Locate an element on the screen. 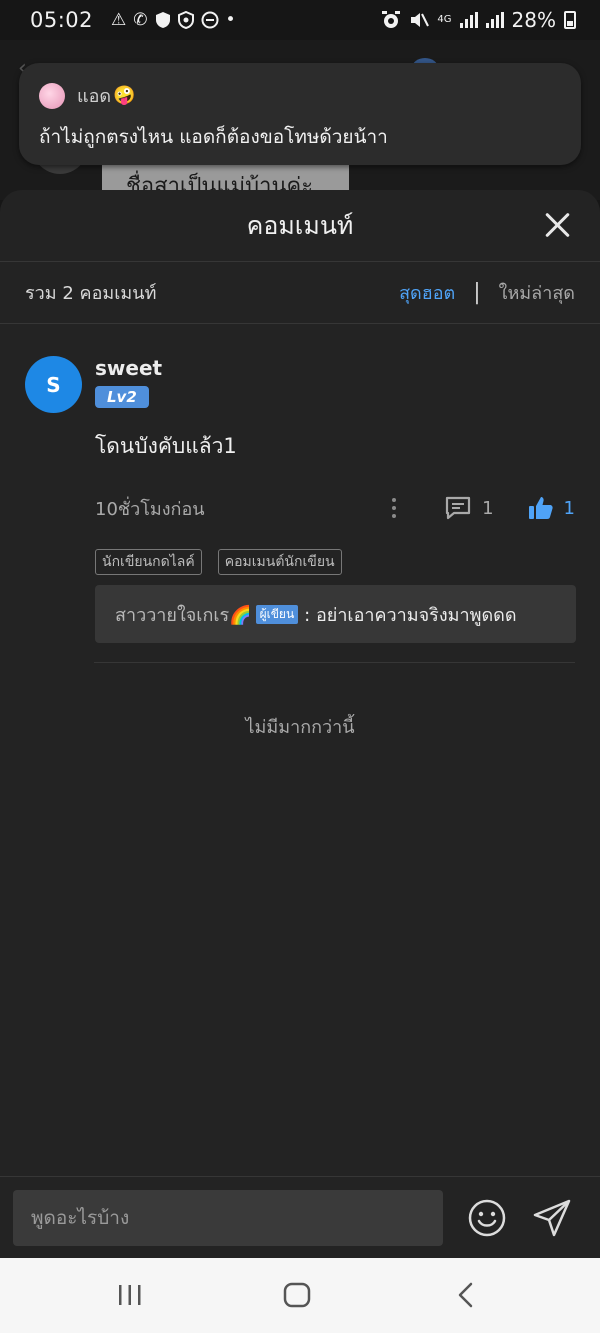 This screenshot has width=600, height=1333. status-bar: 05:02 ⚠ ✆ • 4G 28% is located at coordinates (300, 20).